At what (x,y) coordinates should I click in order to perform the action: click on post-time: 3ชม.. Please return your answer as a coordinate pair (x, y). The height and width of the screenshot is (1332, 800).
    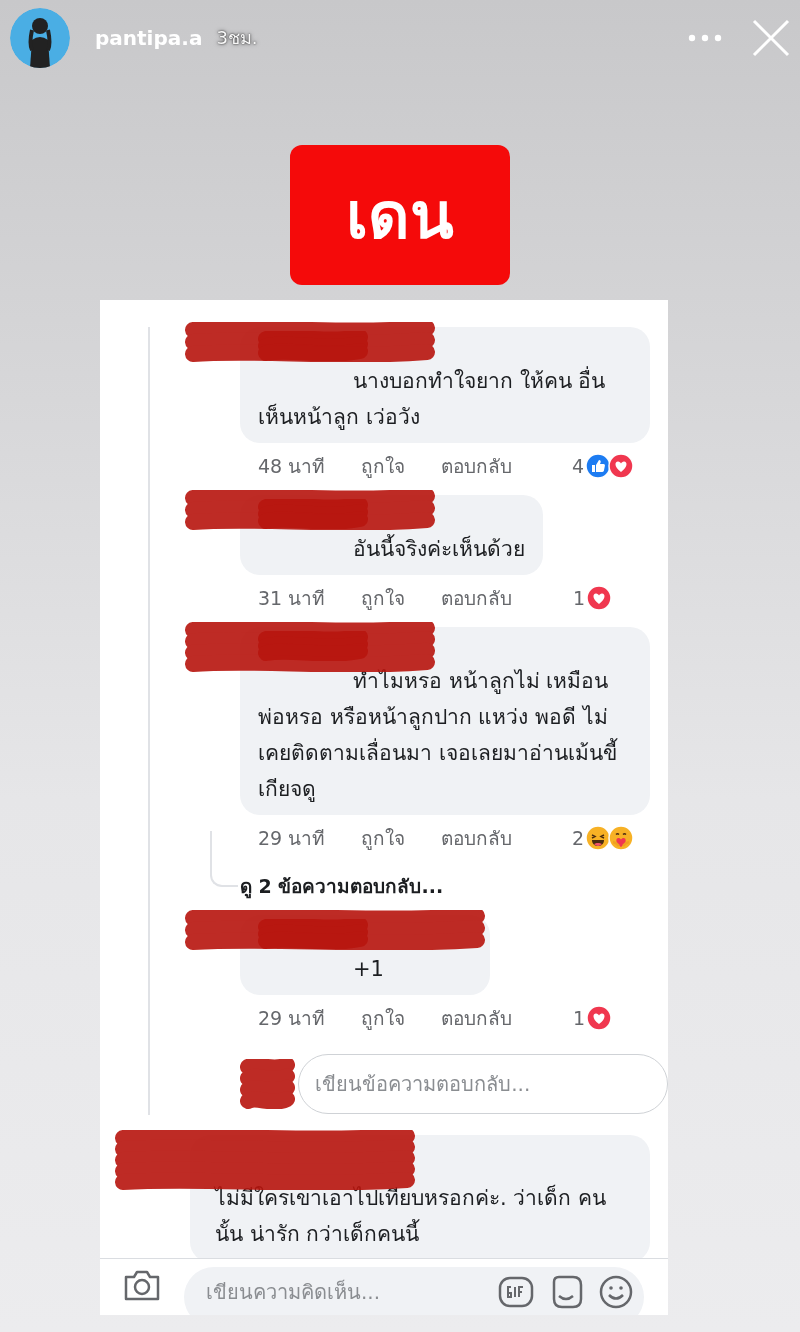
    Looking at the image, I should click on (237, 38).